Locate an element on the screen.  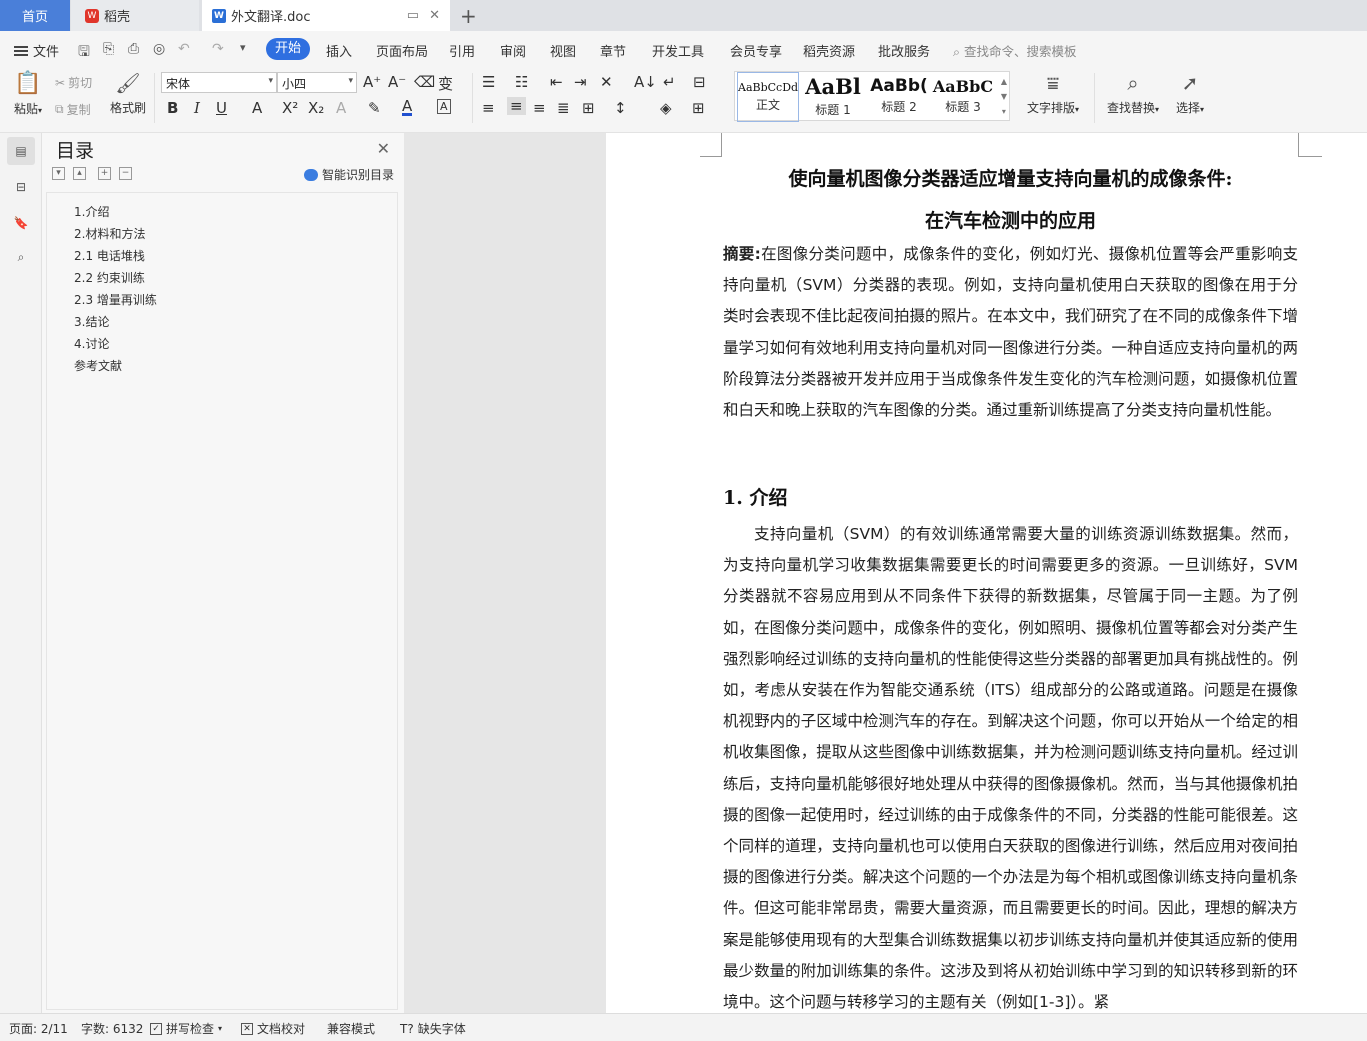
menu-insert: 插入 is located at coordinates (339, 50).